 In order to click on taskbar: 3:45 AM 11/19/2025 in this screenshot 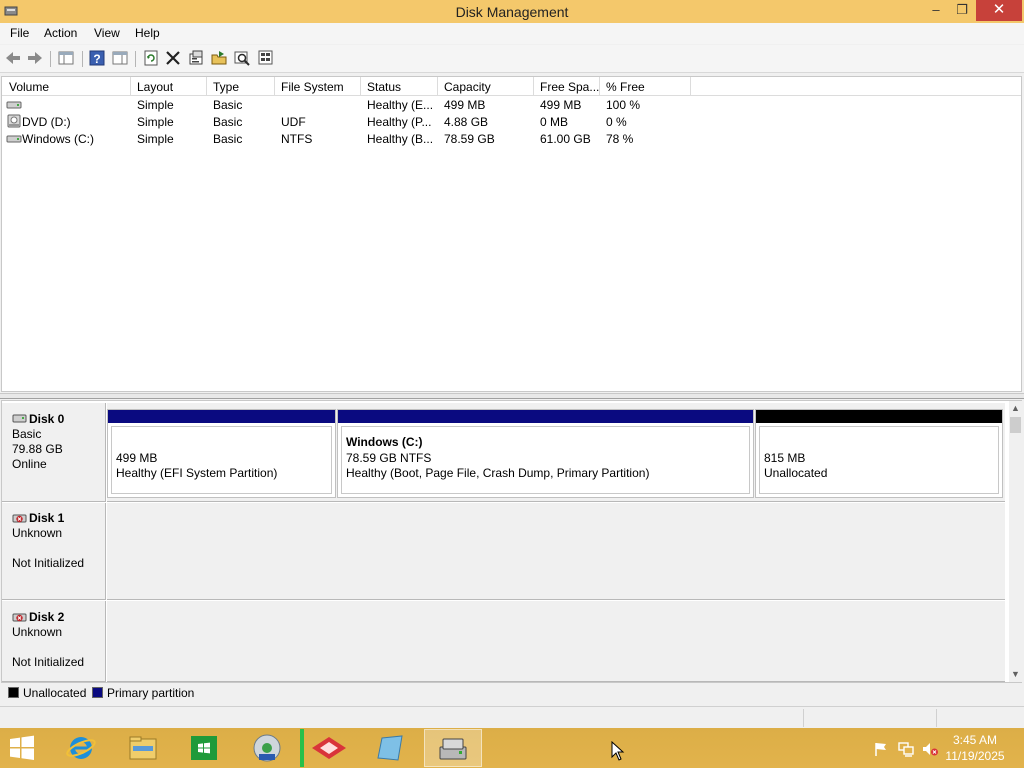, I will do `click(512, 748)`.